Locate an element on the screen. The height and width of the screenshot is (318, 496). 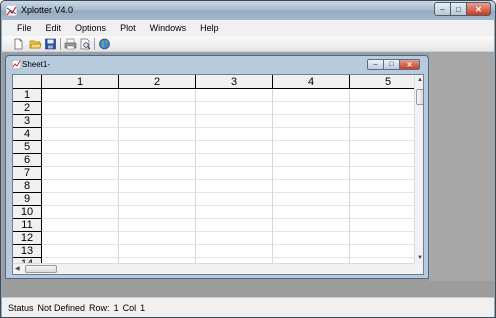
row-header: 8 is located at coordinates (27, 186).